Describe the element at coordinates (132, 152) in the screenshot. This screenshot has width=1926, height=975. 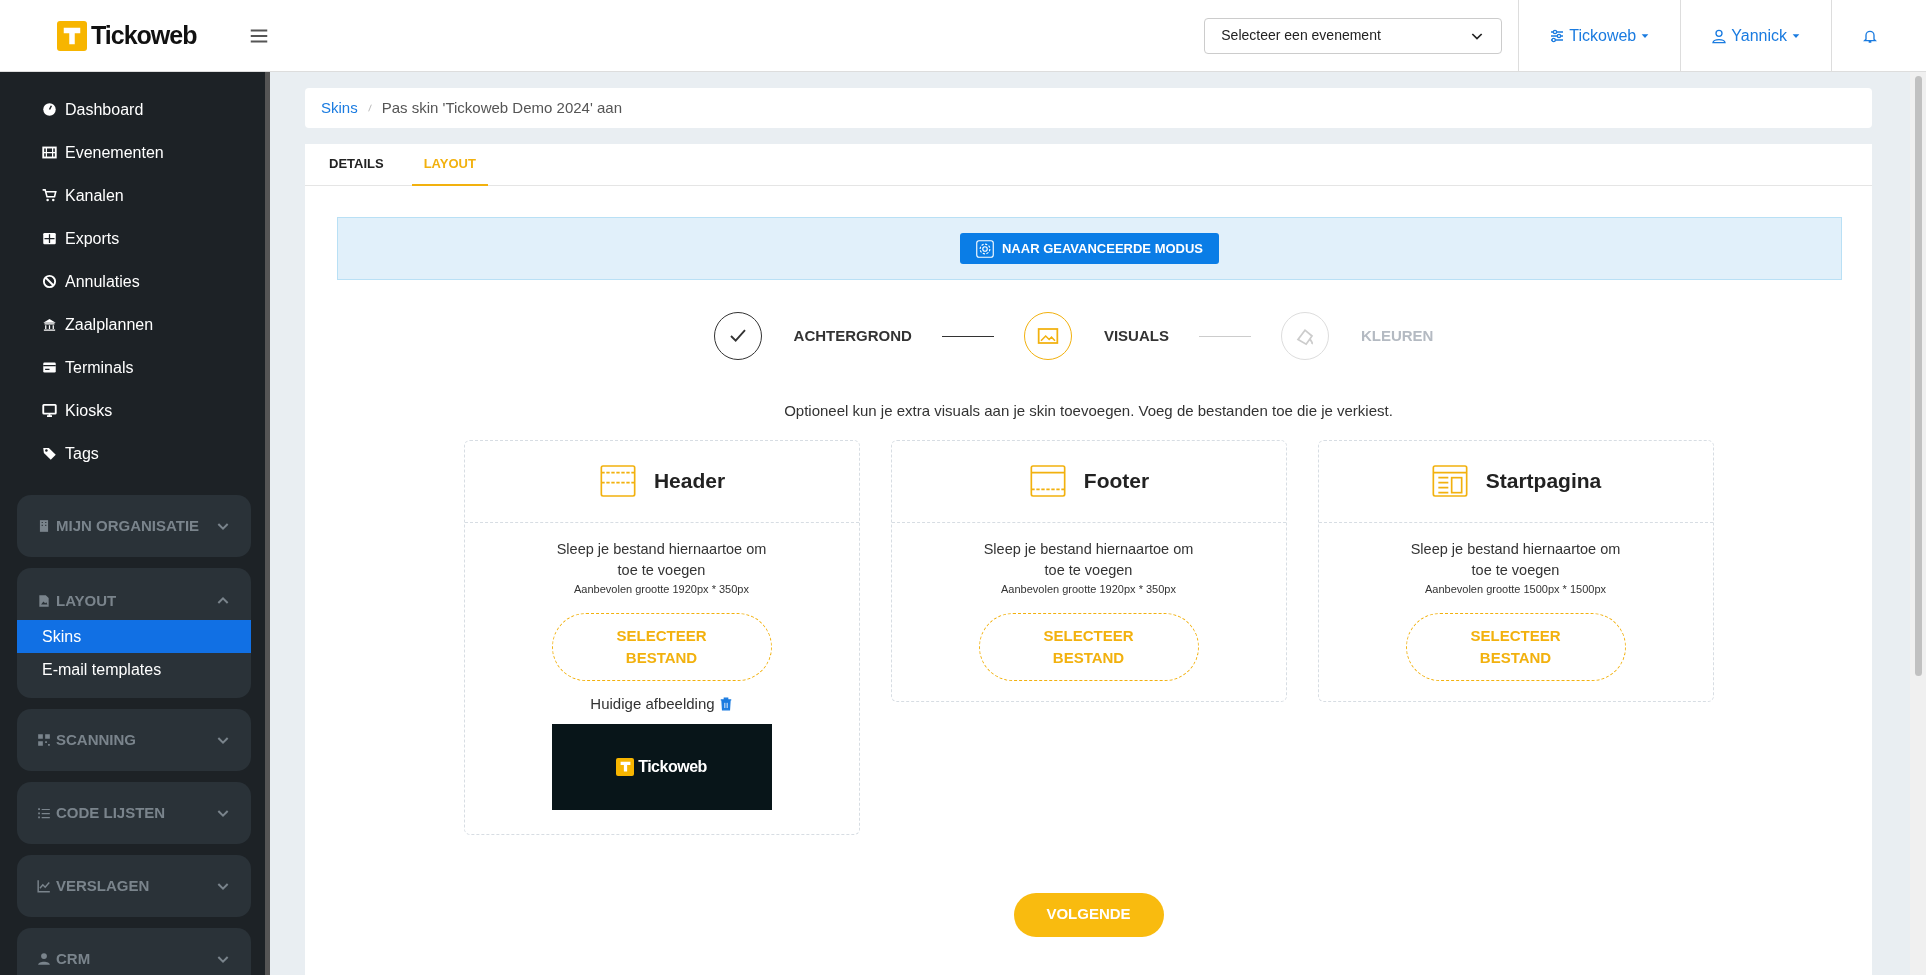
I see `sidebar-item: Evenementen` at that location.